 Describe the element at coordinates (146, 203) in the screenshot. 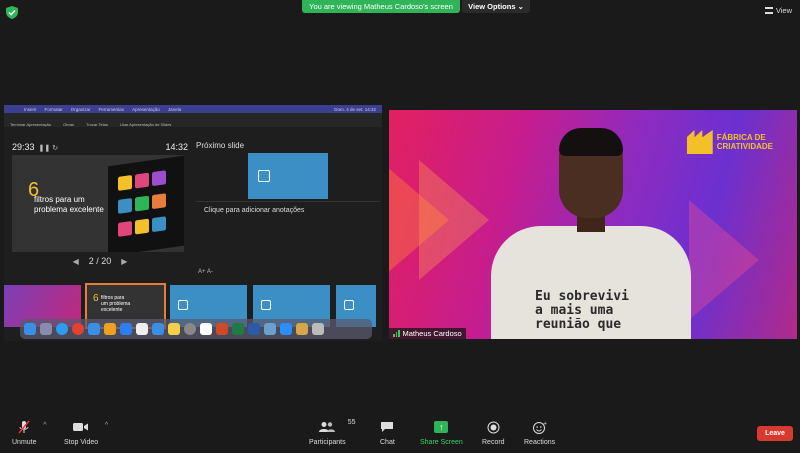

I see `rubiks-cube-image` at that location.